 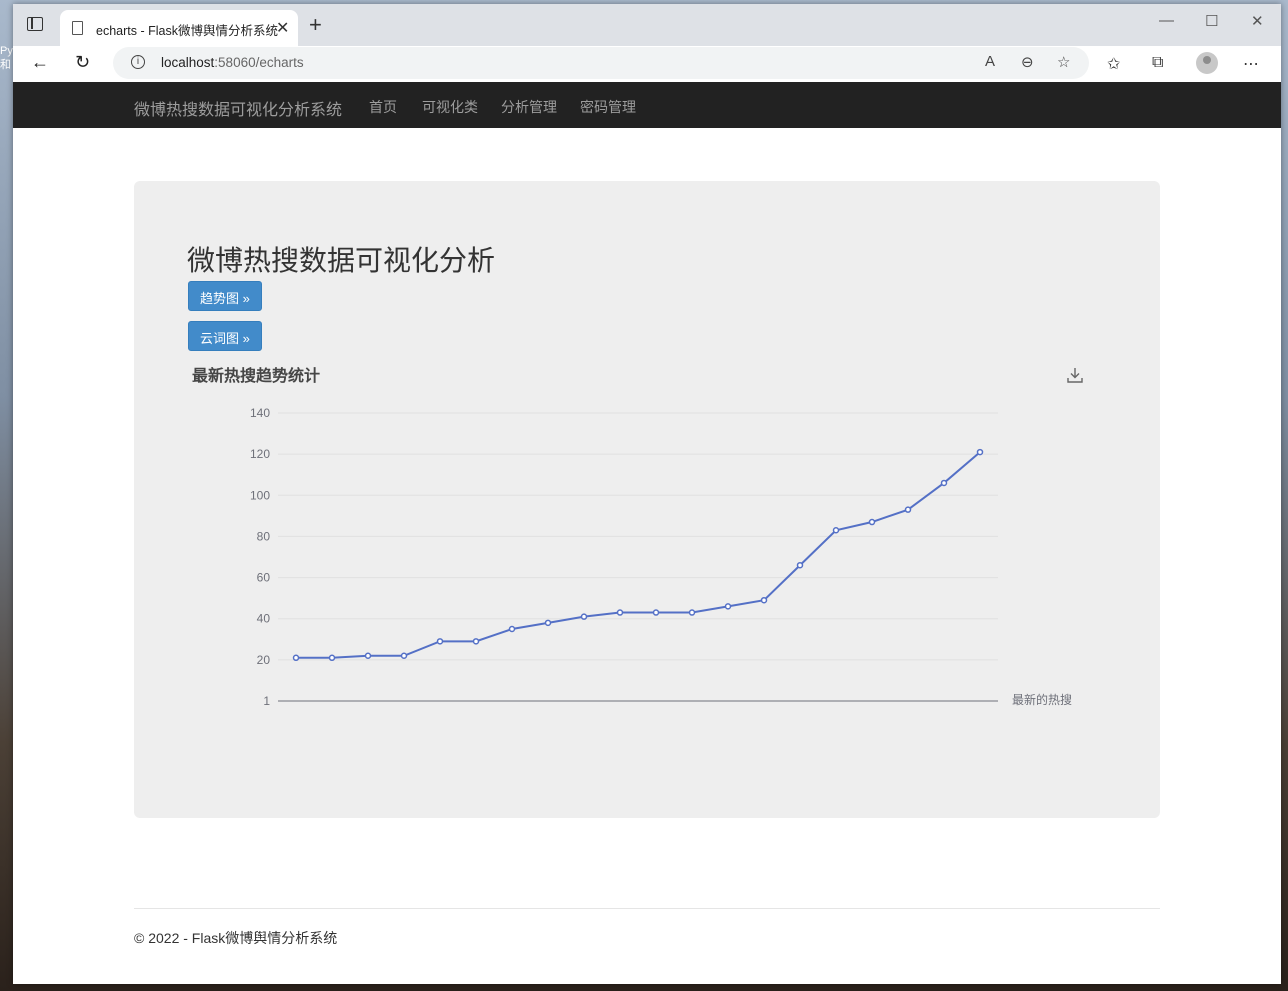 I want to click on y-tick-label: 100, so click(x=260, y=495).